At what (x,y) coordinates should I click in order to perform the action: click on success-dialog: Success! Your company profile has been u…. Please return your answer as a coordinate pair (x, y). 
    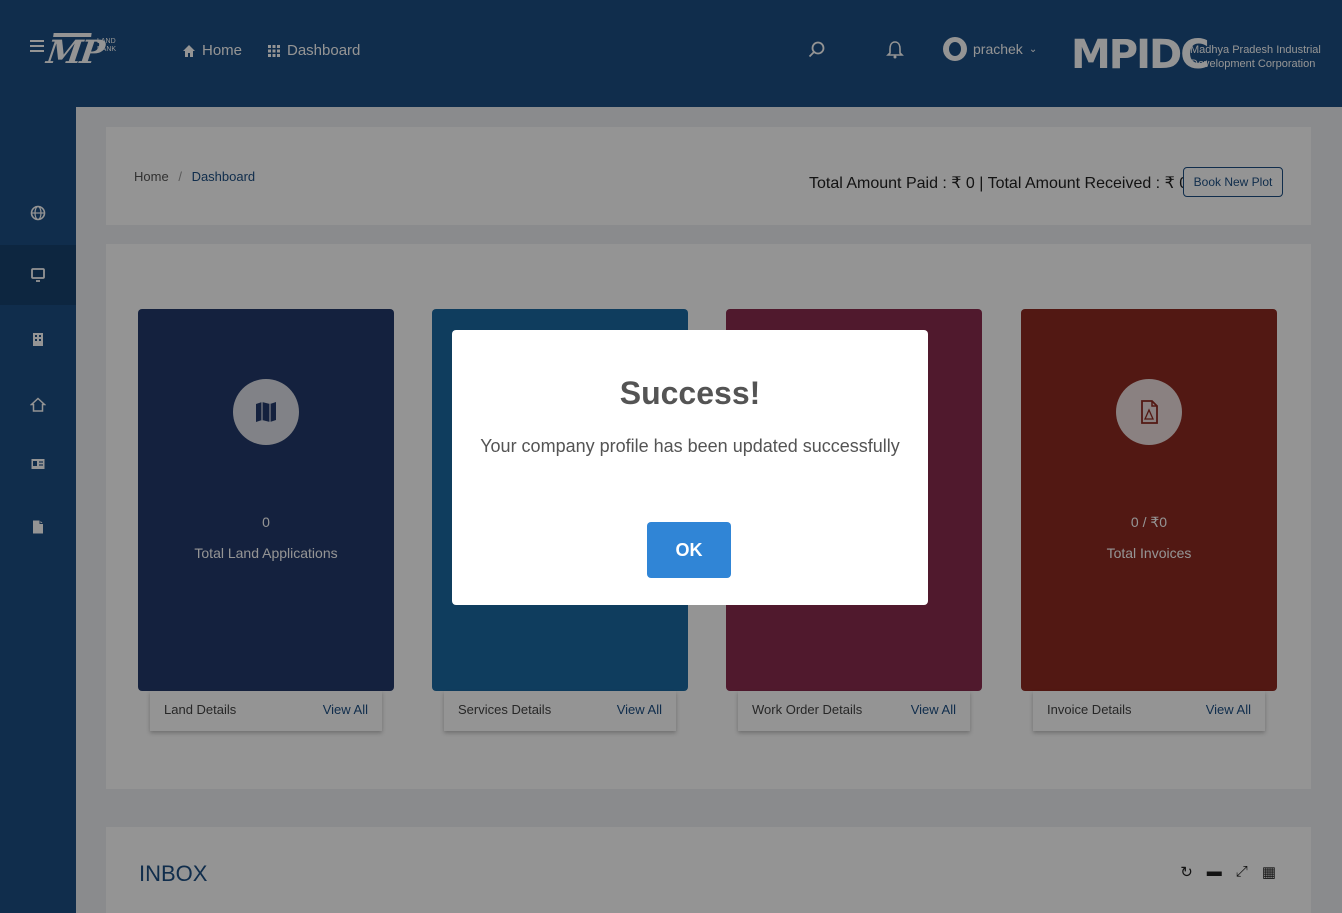
    Looking at the image, I should click on (690, 467).